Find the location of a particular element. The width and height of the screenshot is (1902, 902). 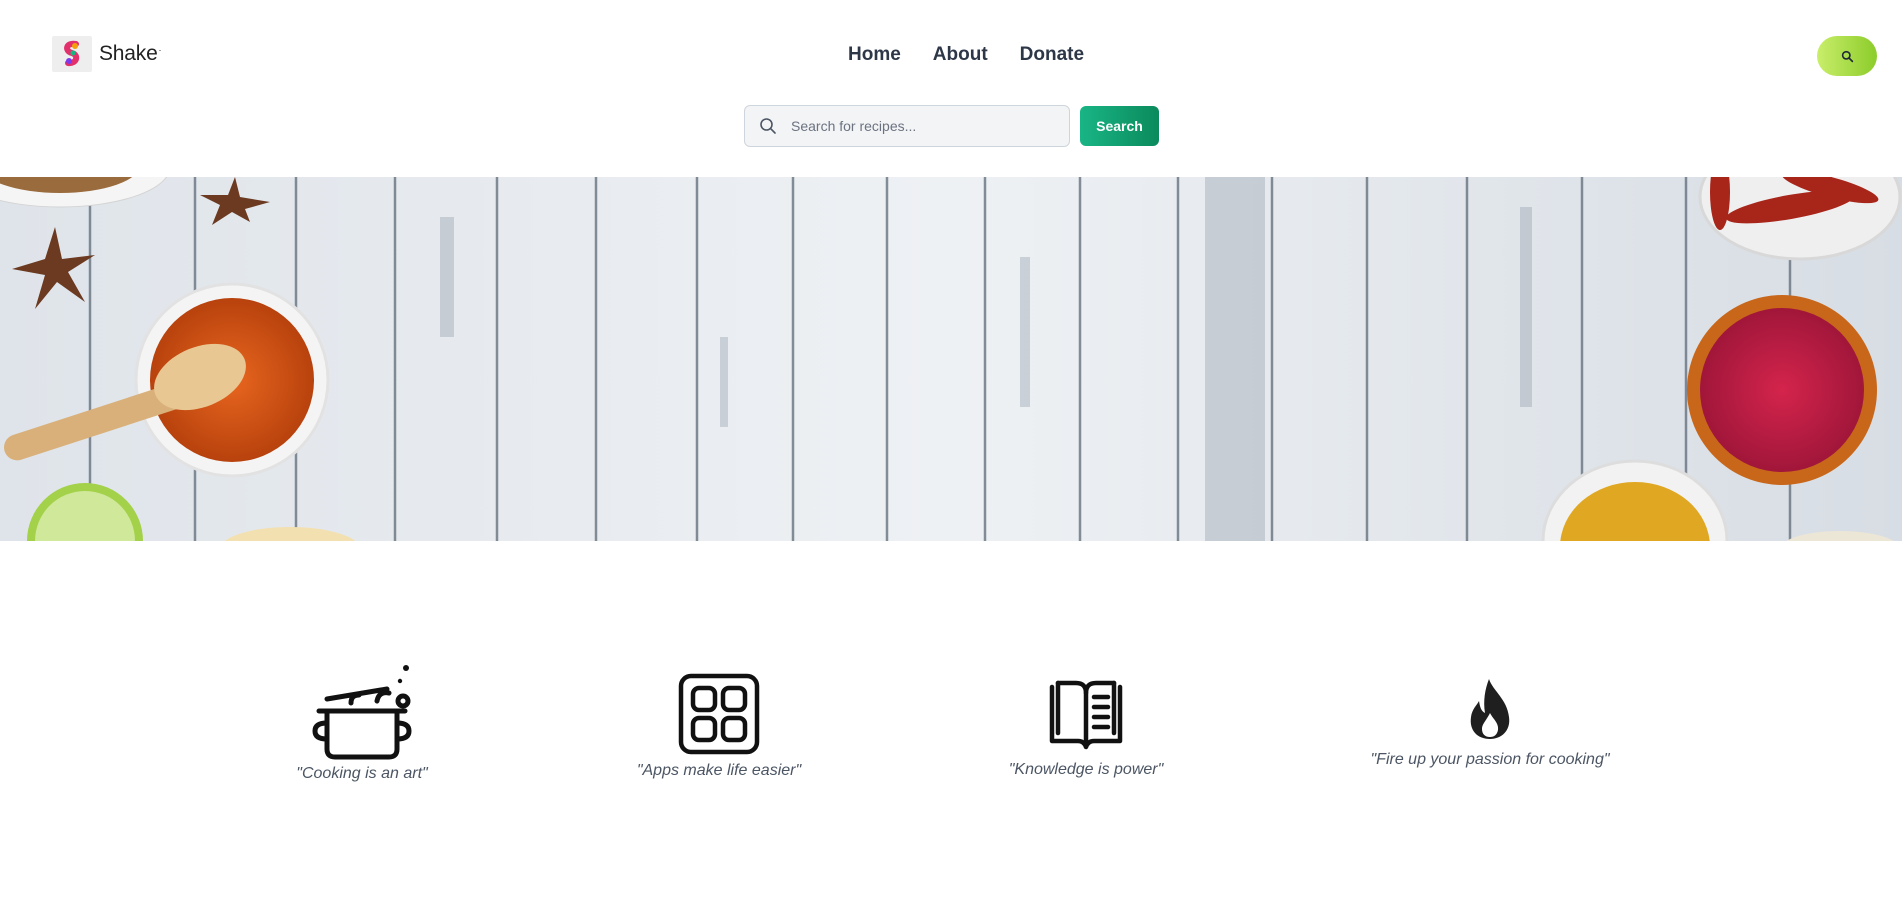

feature-cooking: "Cooking is an art" is located at coordinates (362, 722).